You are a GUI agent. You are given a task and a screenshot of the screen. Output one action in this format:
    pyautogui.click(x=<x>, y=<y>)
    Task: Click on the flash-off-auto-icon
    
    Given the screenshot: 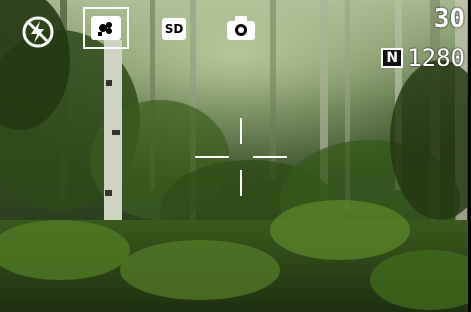 What is the action you would take?
    pyautogui.click(x=38, y=32)
    